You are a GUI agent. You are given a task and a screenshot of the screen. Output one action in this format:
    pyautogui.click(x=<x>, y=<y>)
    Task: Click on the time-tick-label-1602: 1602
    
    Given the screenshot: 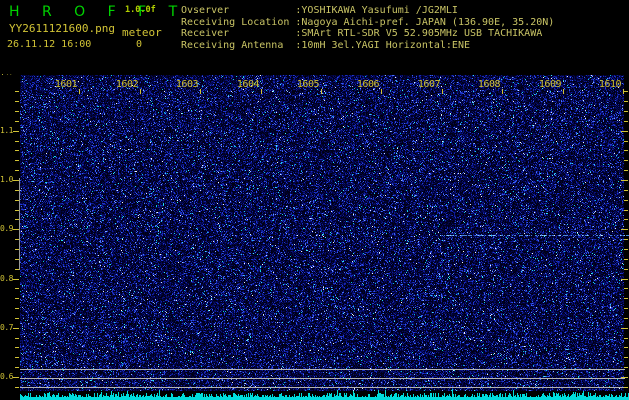 What is the action you would take?
    pyautogui.click(x=127, y=84)
    